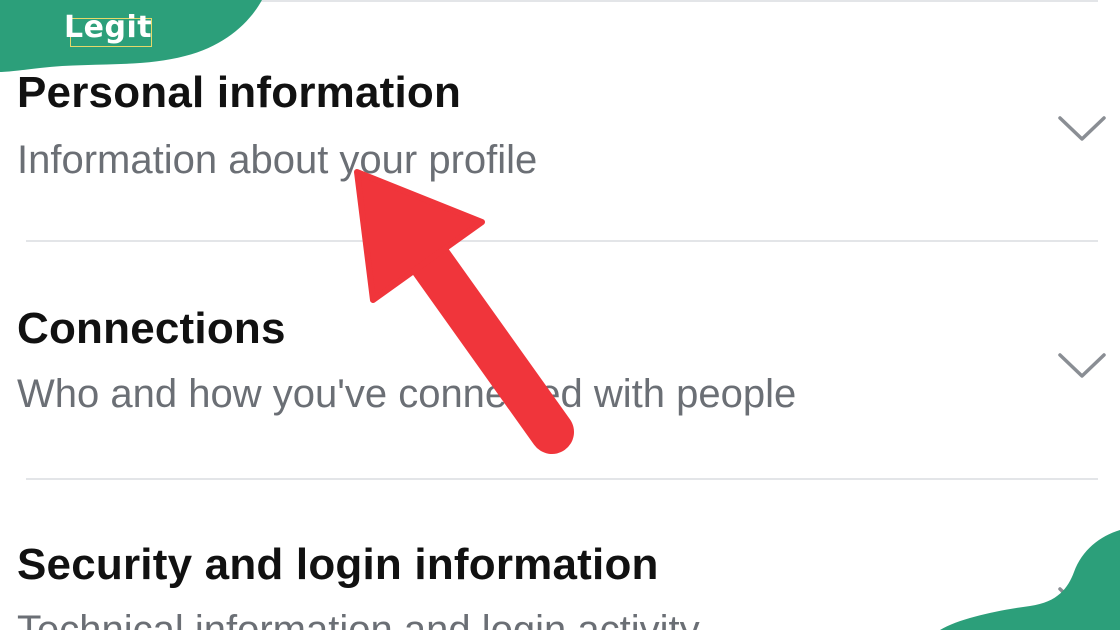 This screenshot has height=630, width=1120. Describe the element at coordinates (151, 328) in the screenshot. I see `section-title: Connections` at that location.